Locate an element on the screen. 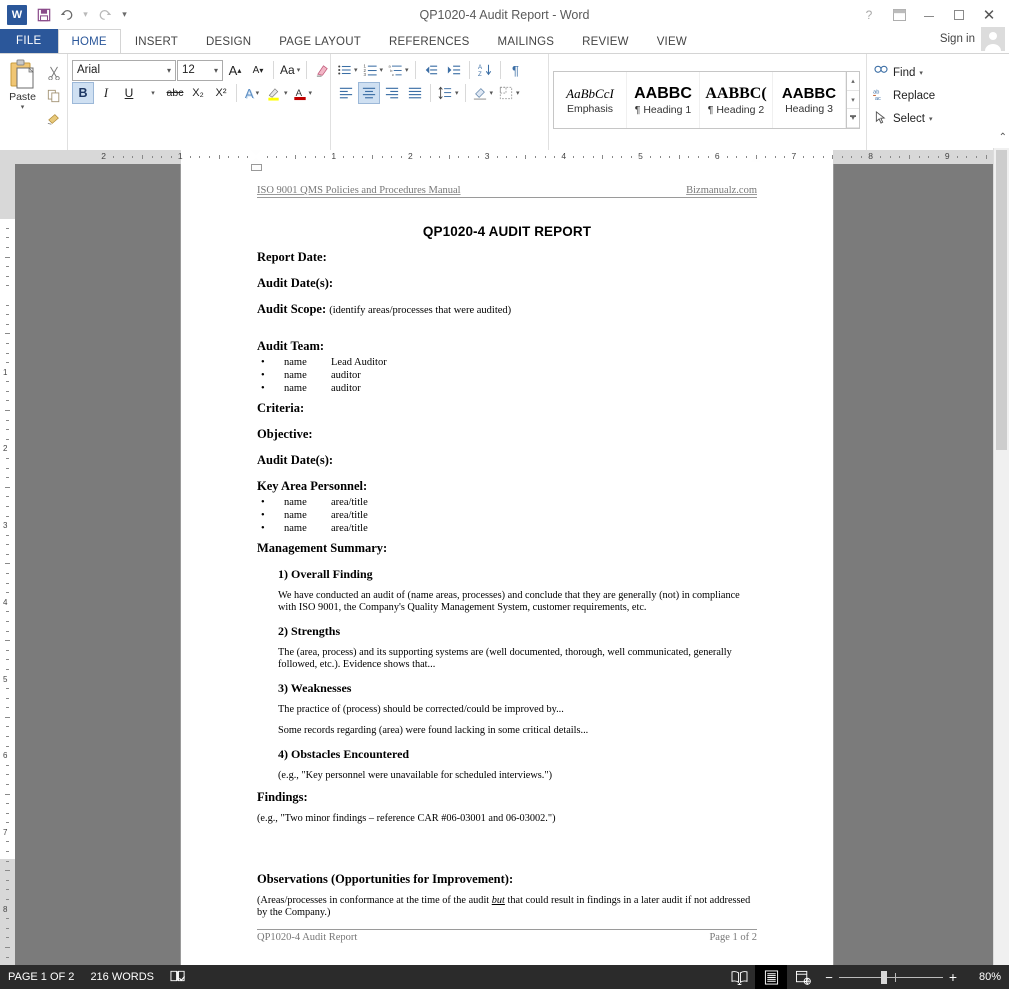 The height and width of the screenshot is (989, 1009). change-case-icon: Aa ▾ is located at coordinates (290, 70).